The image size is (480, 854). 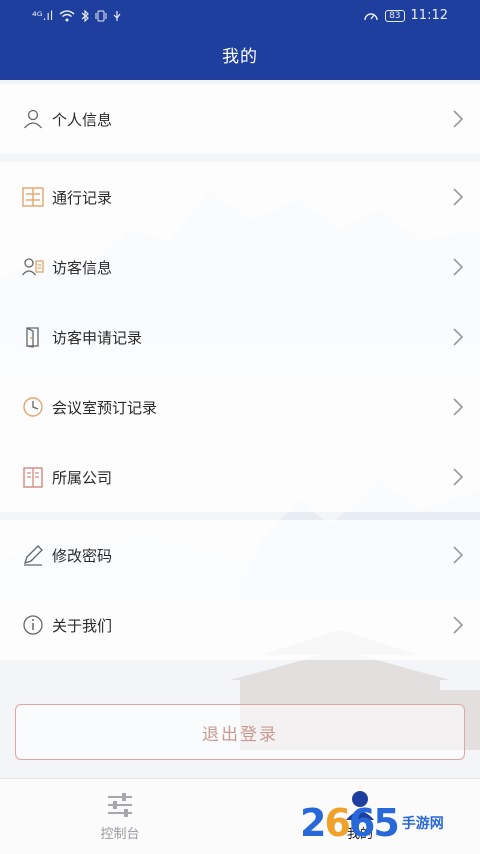 What do you see at coordinates (240, 16) in the screenshot?
I see `status-bar: ⁴ᴳ.ıl 83 11:12` at bounding box center [240, 16].